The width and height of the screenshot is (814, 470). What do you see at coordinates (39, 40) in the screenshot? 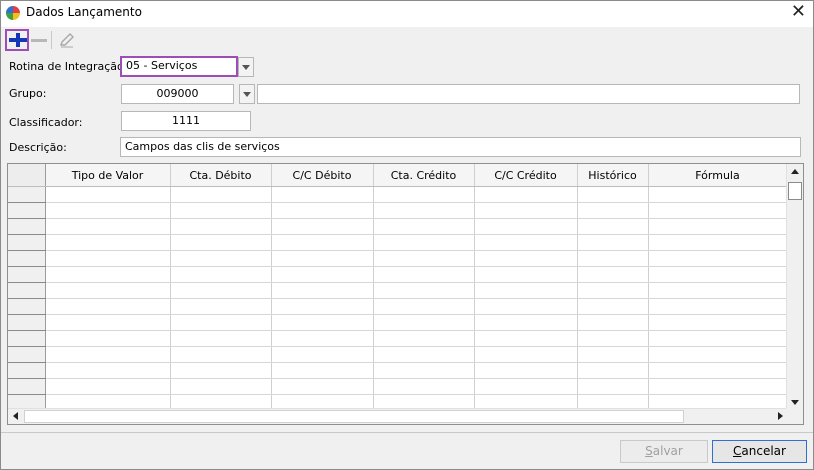
I see `remove-icon` at bounding box center [39, 40].